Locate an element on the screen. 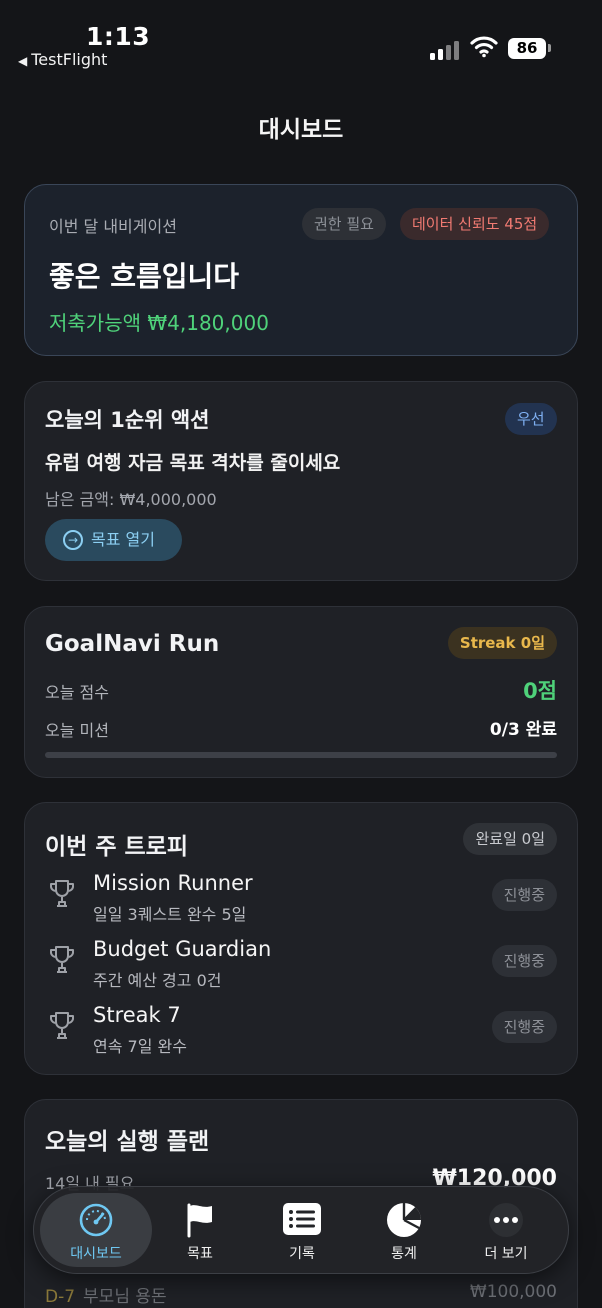 The width and height of the screenshot is (602, 1308). more-icon is located at coordinates (506, 1220).